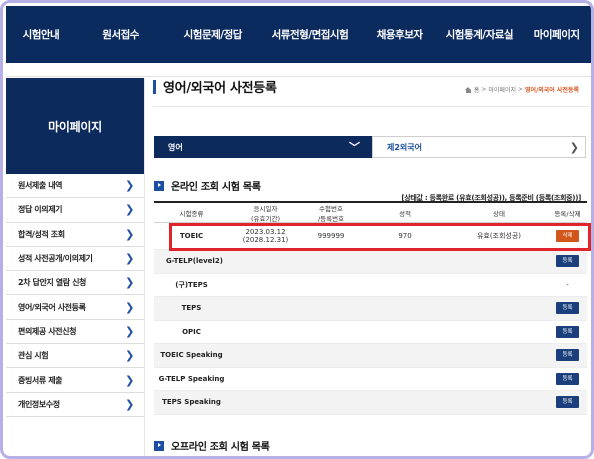 This screenshot has height=459, width=594. Describe the element at coordinates (405, 213) in the screenshot. I see `header-score: 성적` at that location.